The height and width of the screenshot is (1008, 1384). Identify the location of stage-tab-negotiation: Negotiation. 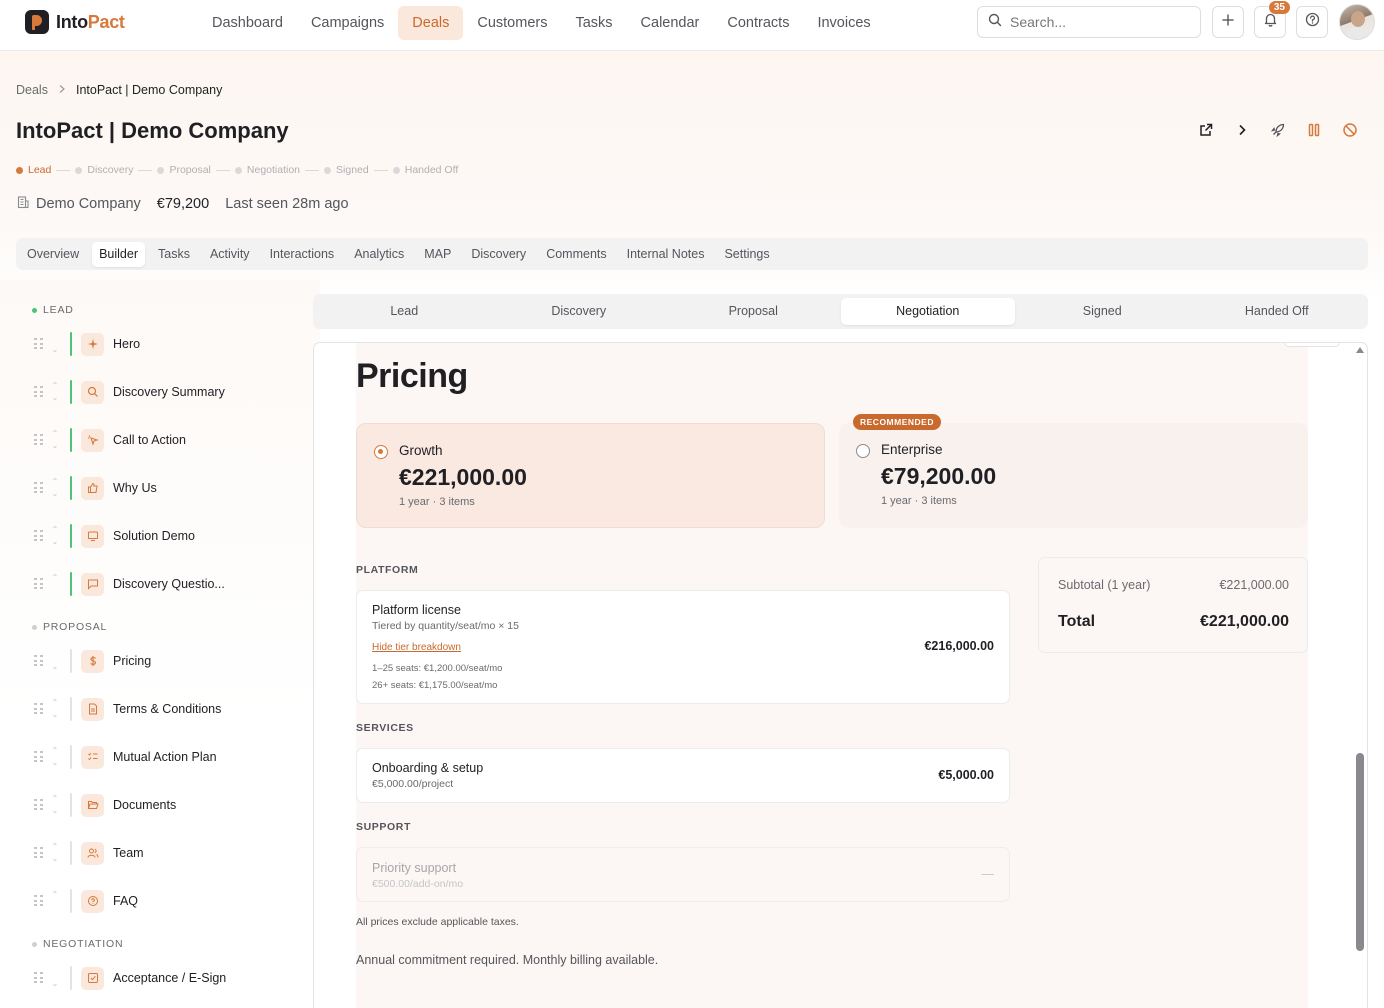
(927, 311).